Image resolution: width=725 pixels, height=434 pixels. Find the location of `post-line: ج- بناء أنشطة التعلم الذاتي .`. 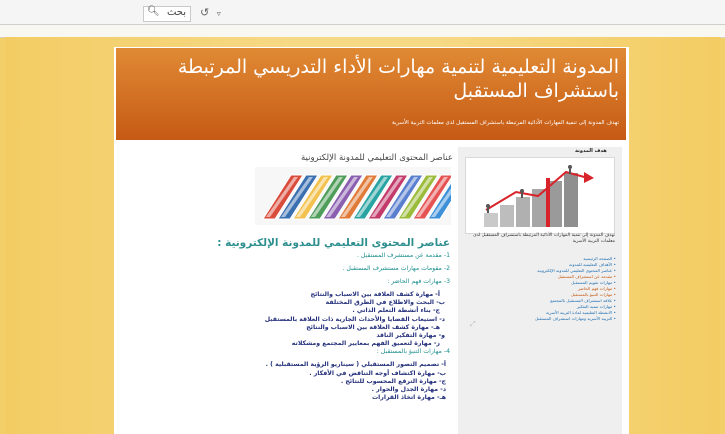

post-line: ج- بناء أنشطة التعلم الذاتي . is located at coordinates (396, 311).